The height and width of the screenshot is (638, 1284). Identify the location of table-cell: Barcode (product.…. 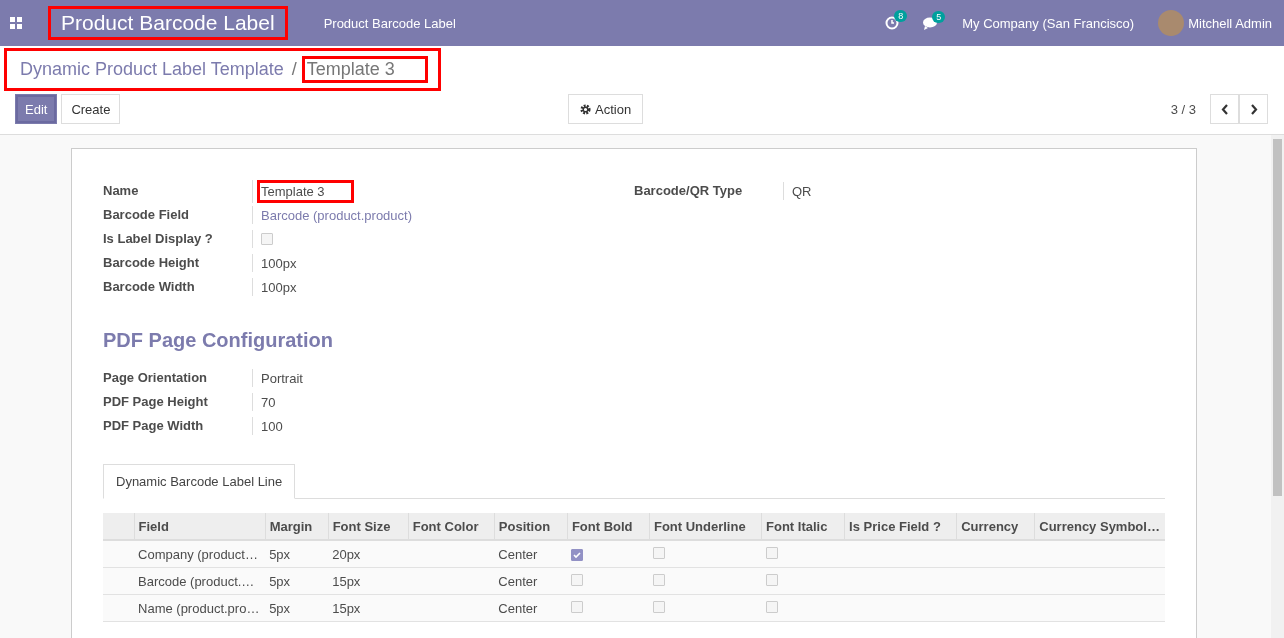
(196, 581).